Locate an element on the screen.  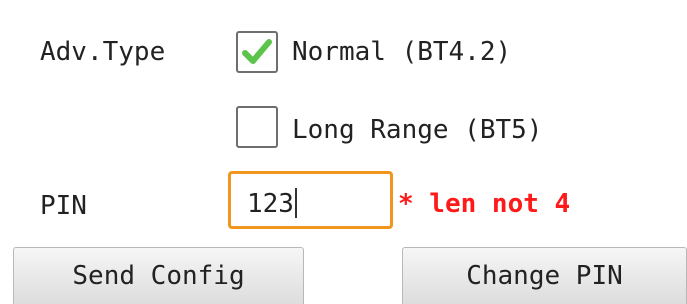
pin-error-message: * len not 4 is located at coordinates (484, 204).